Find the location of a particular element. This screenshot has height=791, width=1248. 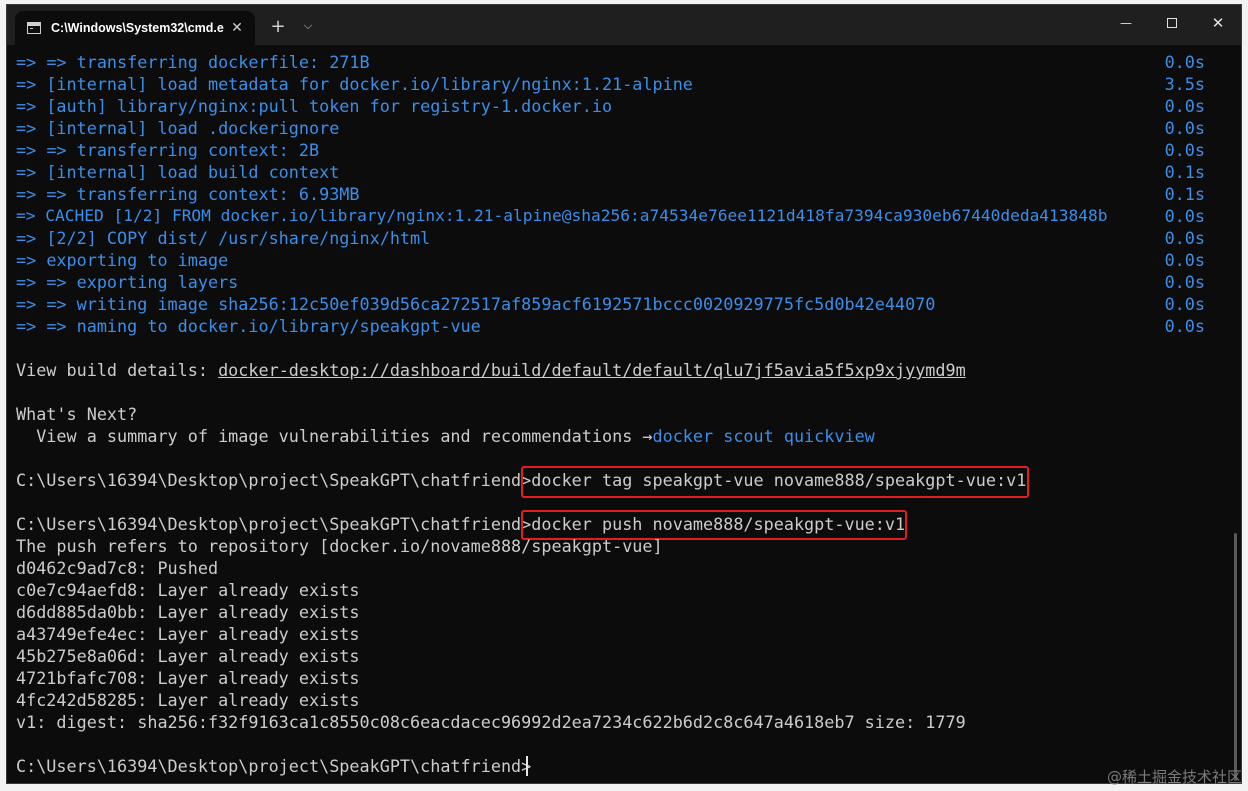

cmd-icon is located at coordinates (34, 28).